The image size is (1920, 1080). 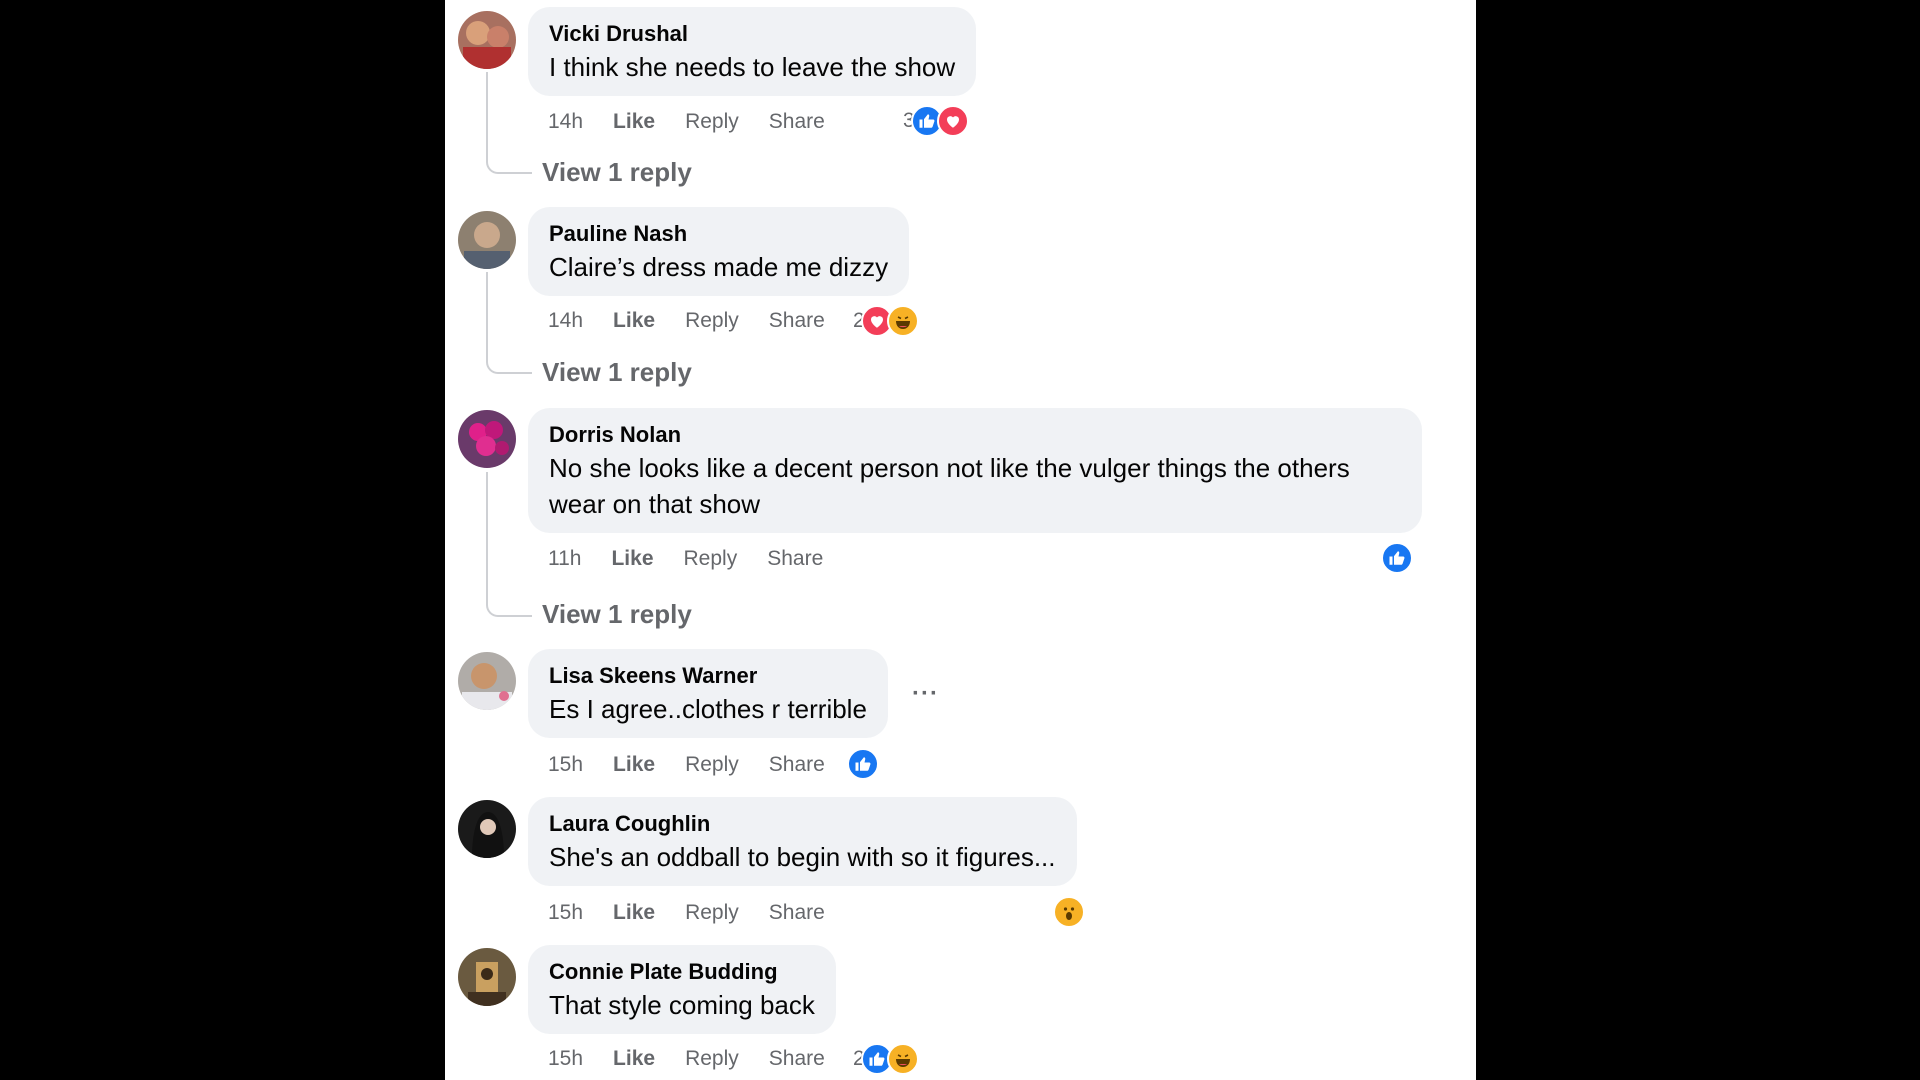 I want to click on reaction-summary: 3, so click(x=936, y=121).